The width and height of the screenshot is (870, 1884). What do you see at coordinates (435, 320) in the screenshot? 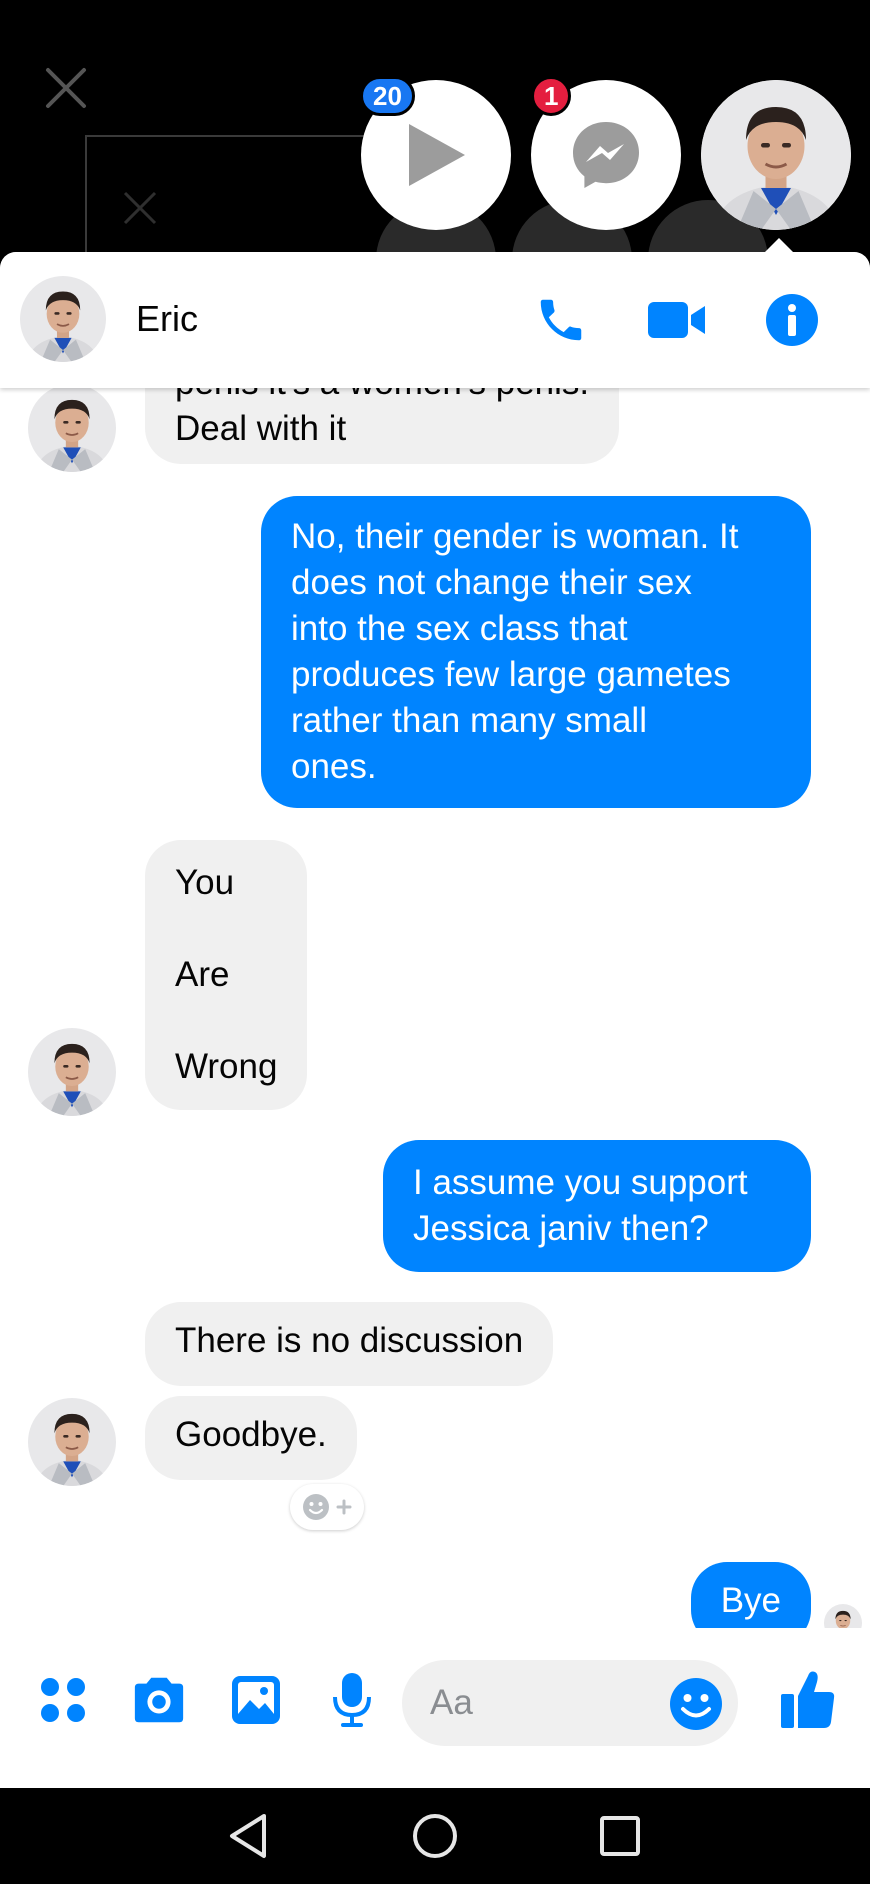
I see `conversation-header: Eric` at bounding box center [435, 320].